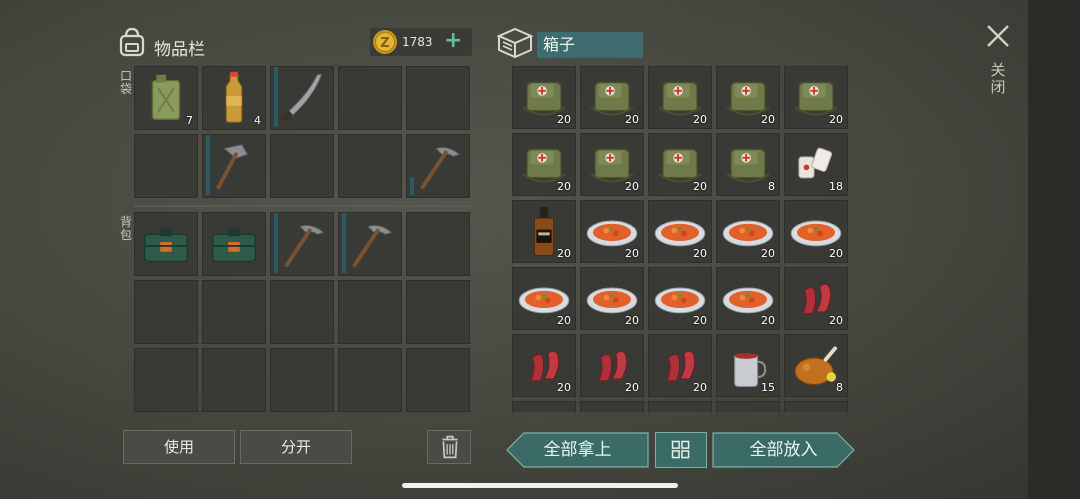 The image size is (1080, 499). What do you see at coordinates (132, 42) in the screenshot?
I see `backpack-icon` at bounding box center [132, 42].